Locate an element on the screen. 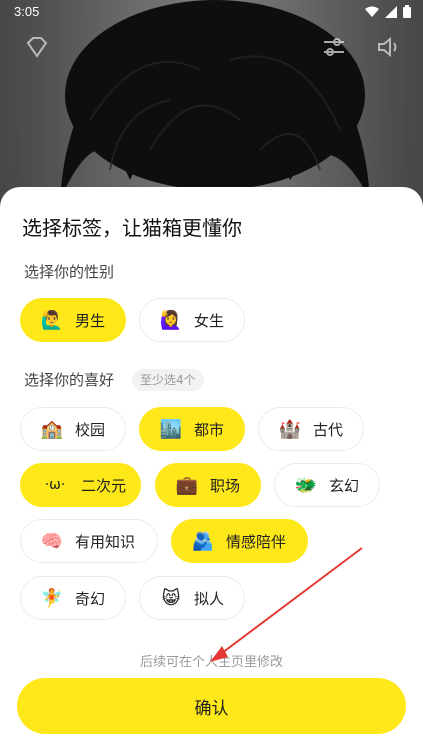 The width and height of the screenshot is (423, 752). cat-face-icon: 😸 is located at coordinates (171, 598).